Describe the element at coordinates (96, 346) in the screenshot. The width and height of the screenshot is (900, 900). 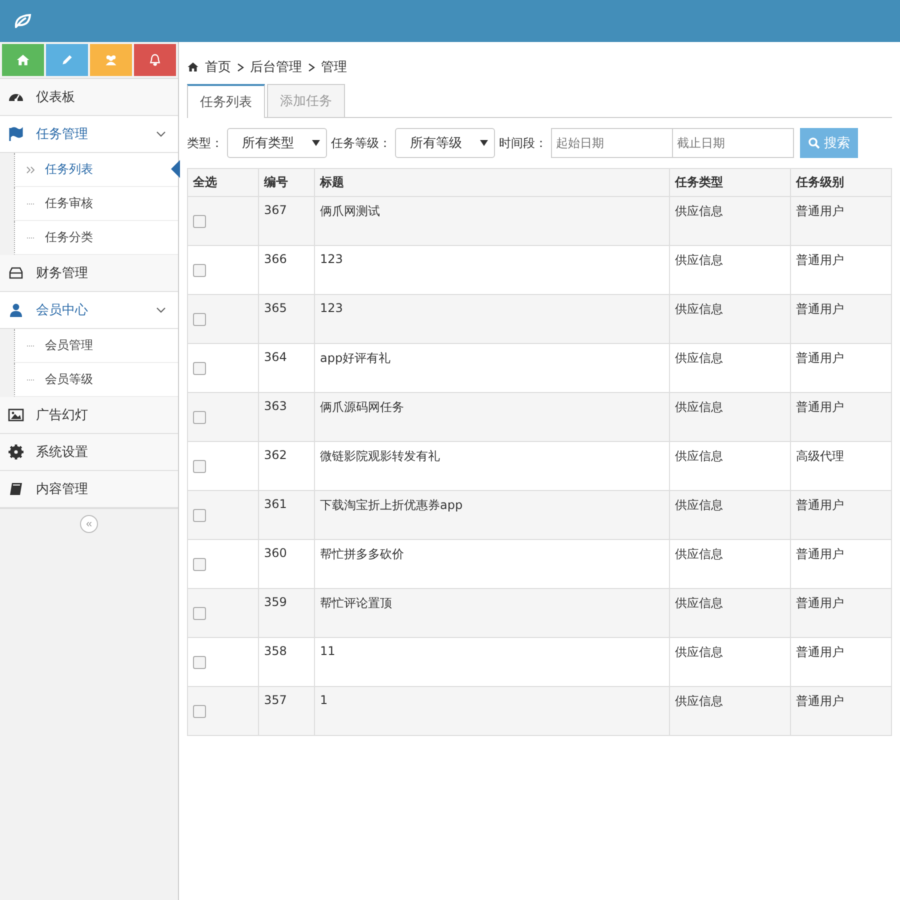
I see `submenu-item: 会员管理` at that location.